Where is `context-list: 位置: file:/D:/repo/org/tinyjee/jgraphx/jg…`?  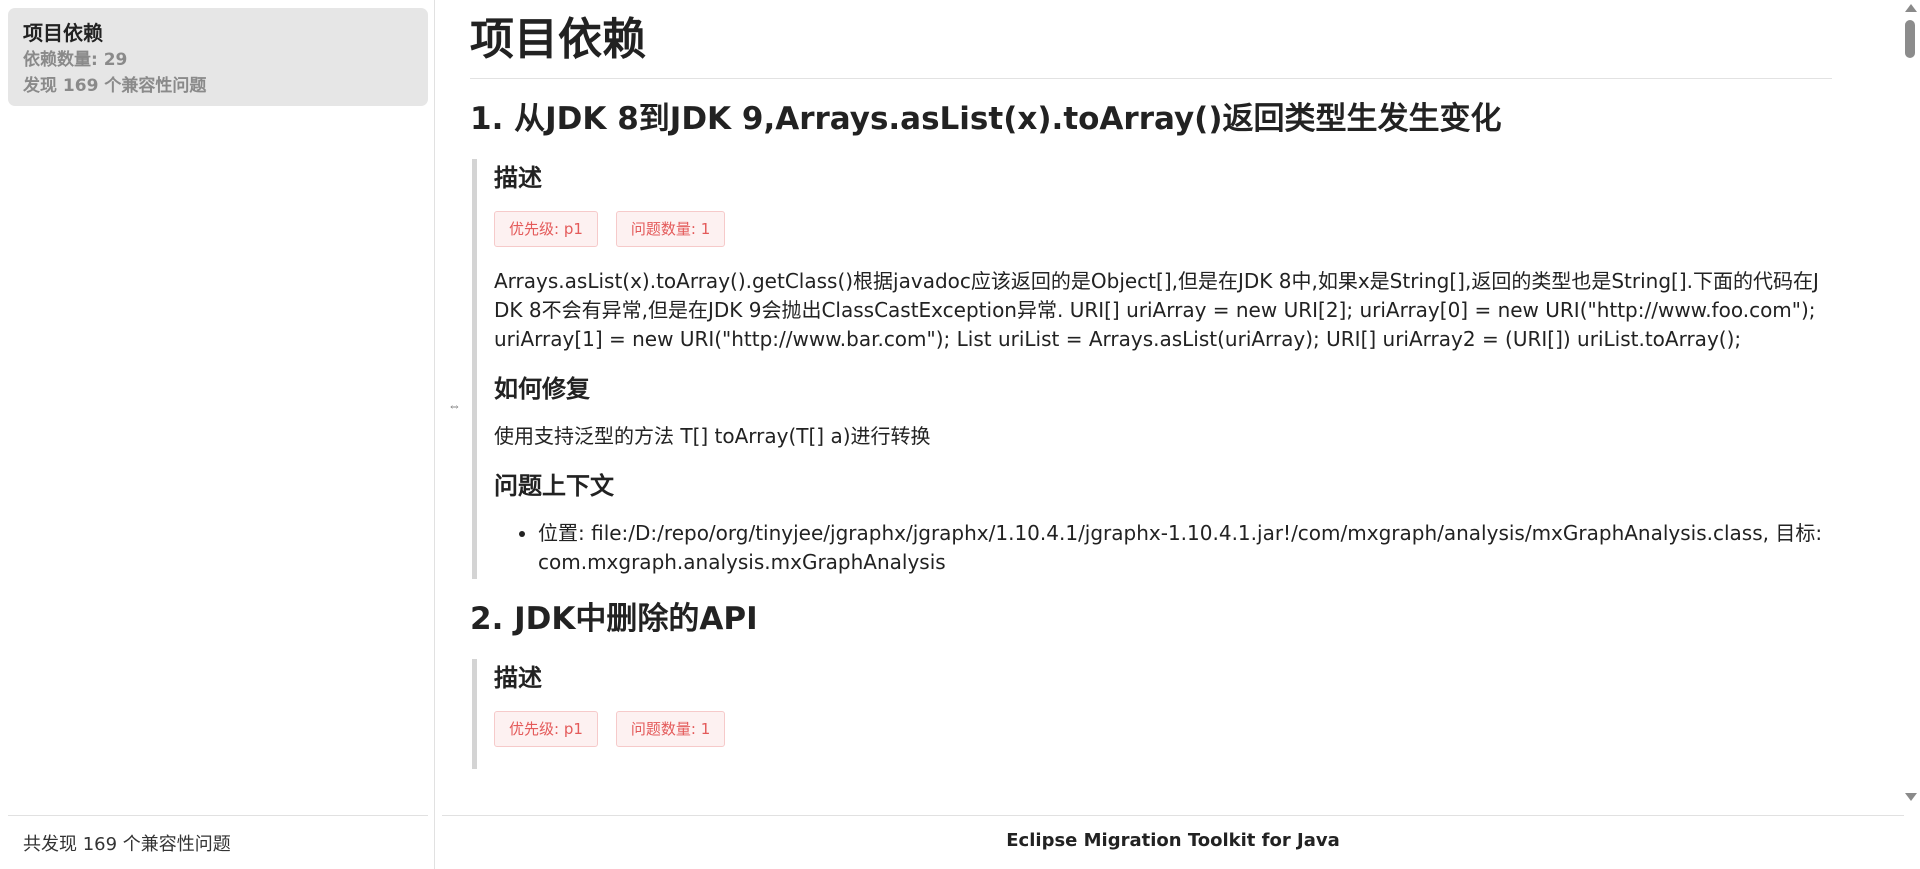
context-list: 位置: file:/D:/repo/org/tinyjee/jgraphx/jg… is located at coordinates (1163, 548).